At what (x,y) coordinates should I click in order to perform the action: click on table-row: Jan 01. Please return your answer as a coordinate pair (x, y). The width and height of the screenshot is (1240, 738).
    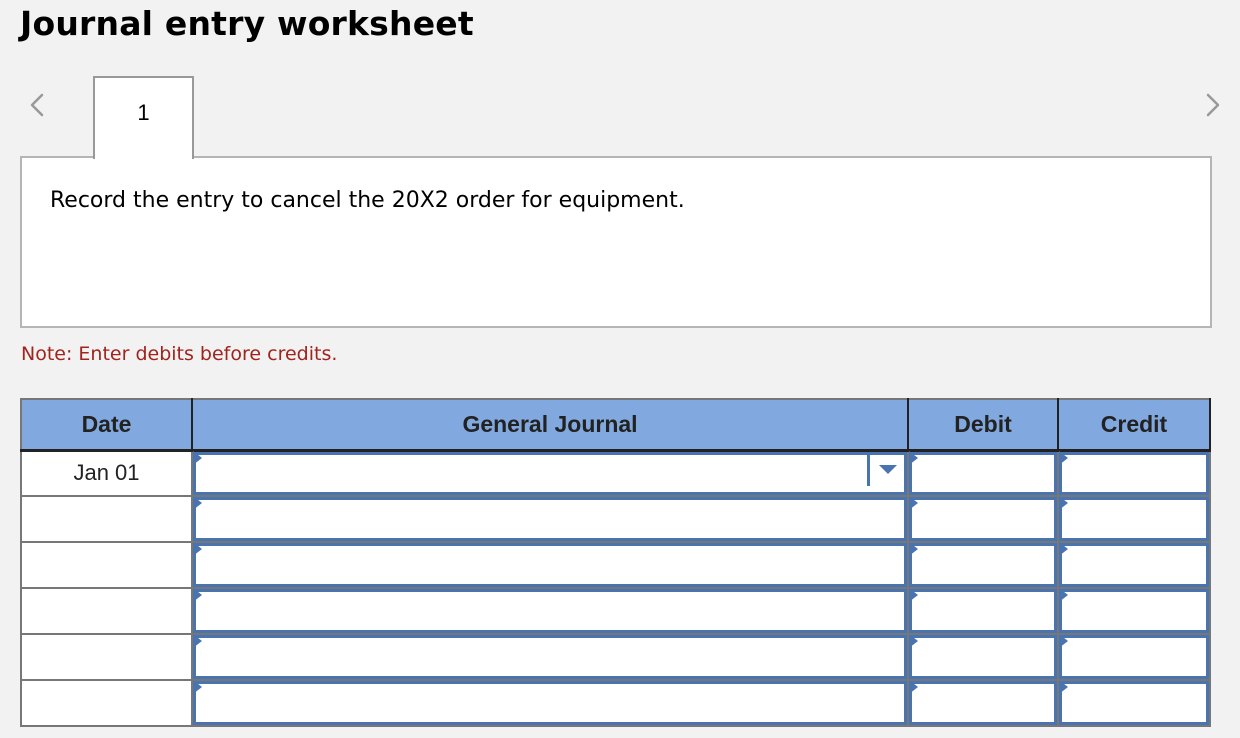
    Looking at the image, I should click on (615, 473).